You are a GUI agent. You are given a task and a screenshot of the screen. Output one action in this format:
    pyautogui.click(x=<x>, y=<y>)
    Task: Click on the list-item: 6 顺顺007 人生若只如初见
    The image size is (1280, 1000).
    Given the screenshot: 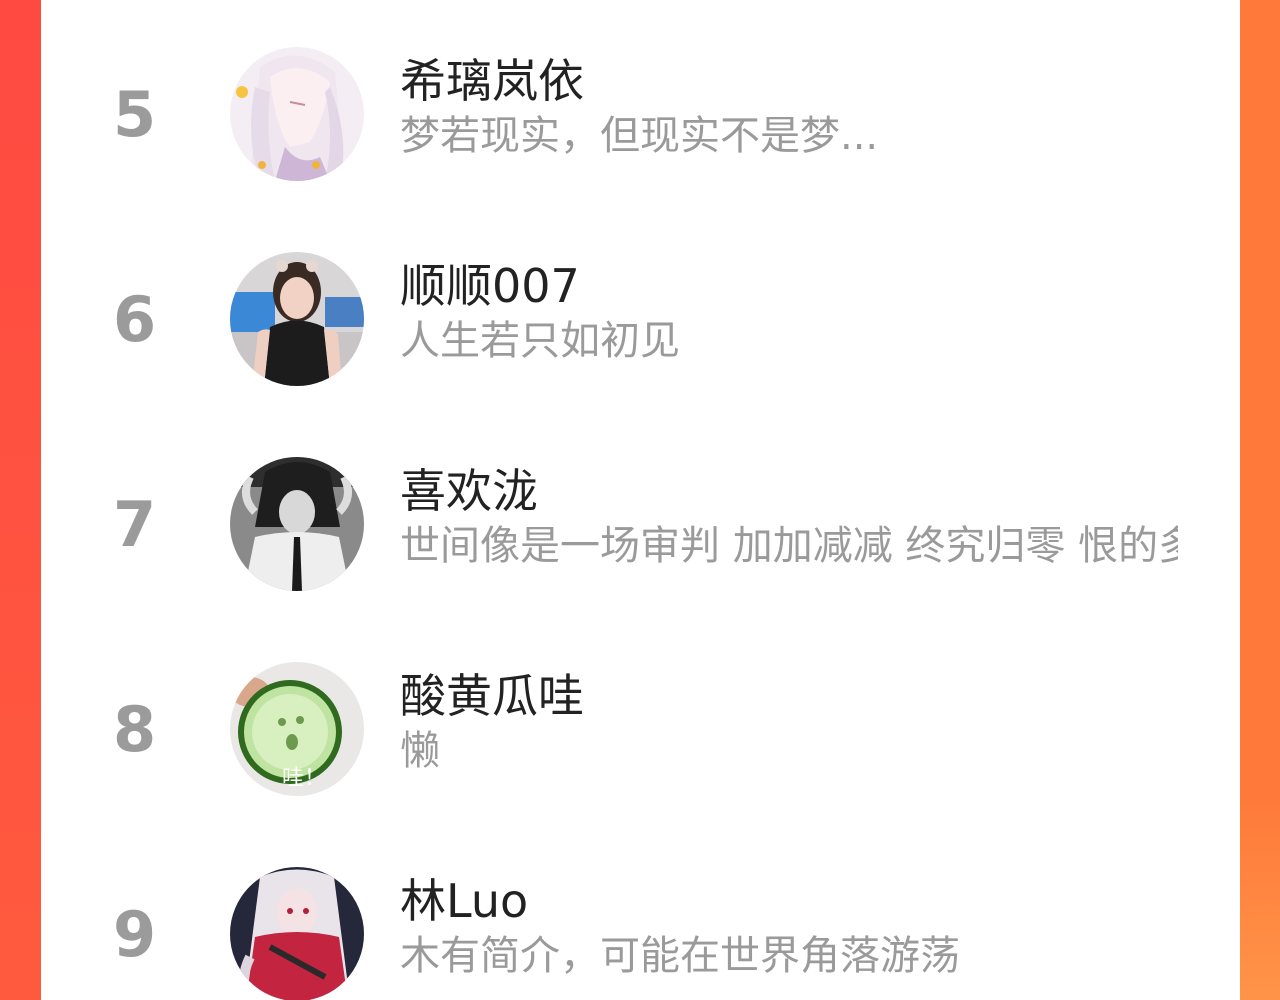 What is the action you would take?
    pyautogui.click(x=640, y=327)
    